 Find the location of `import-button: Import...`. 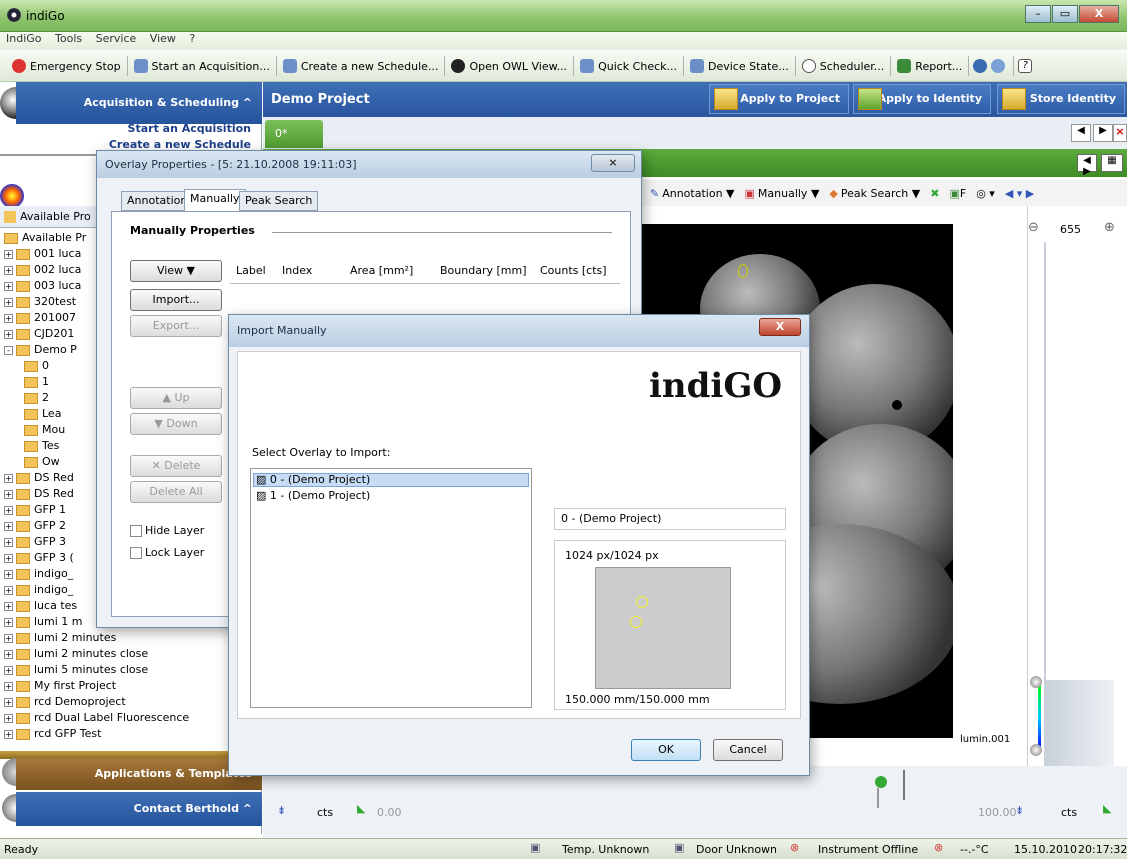

import-button: Import... is located at coordinates (176, 300).